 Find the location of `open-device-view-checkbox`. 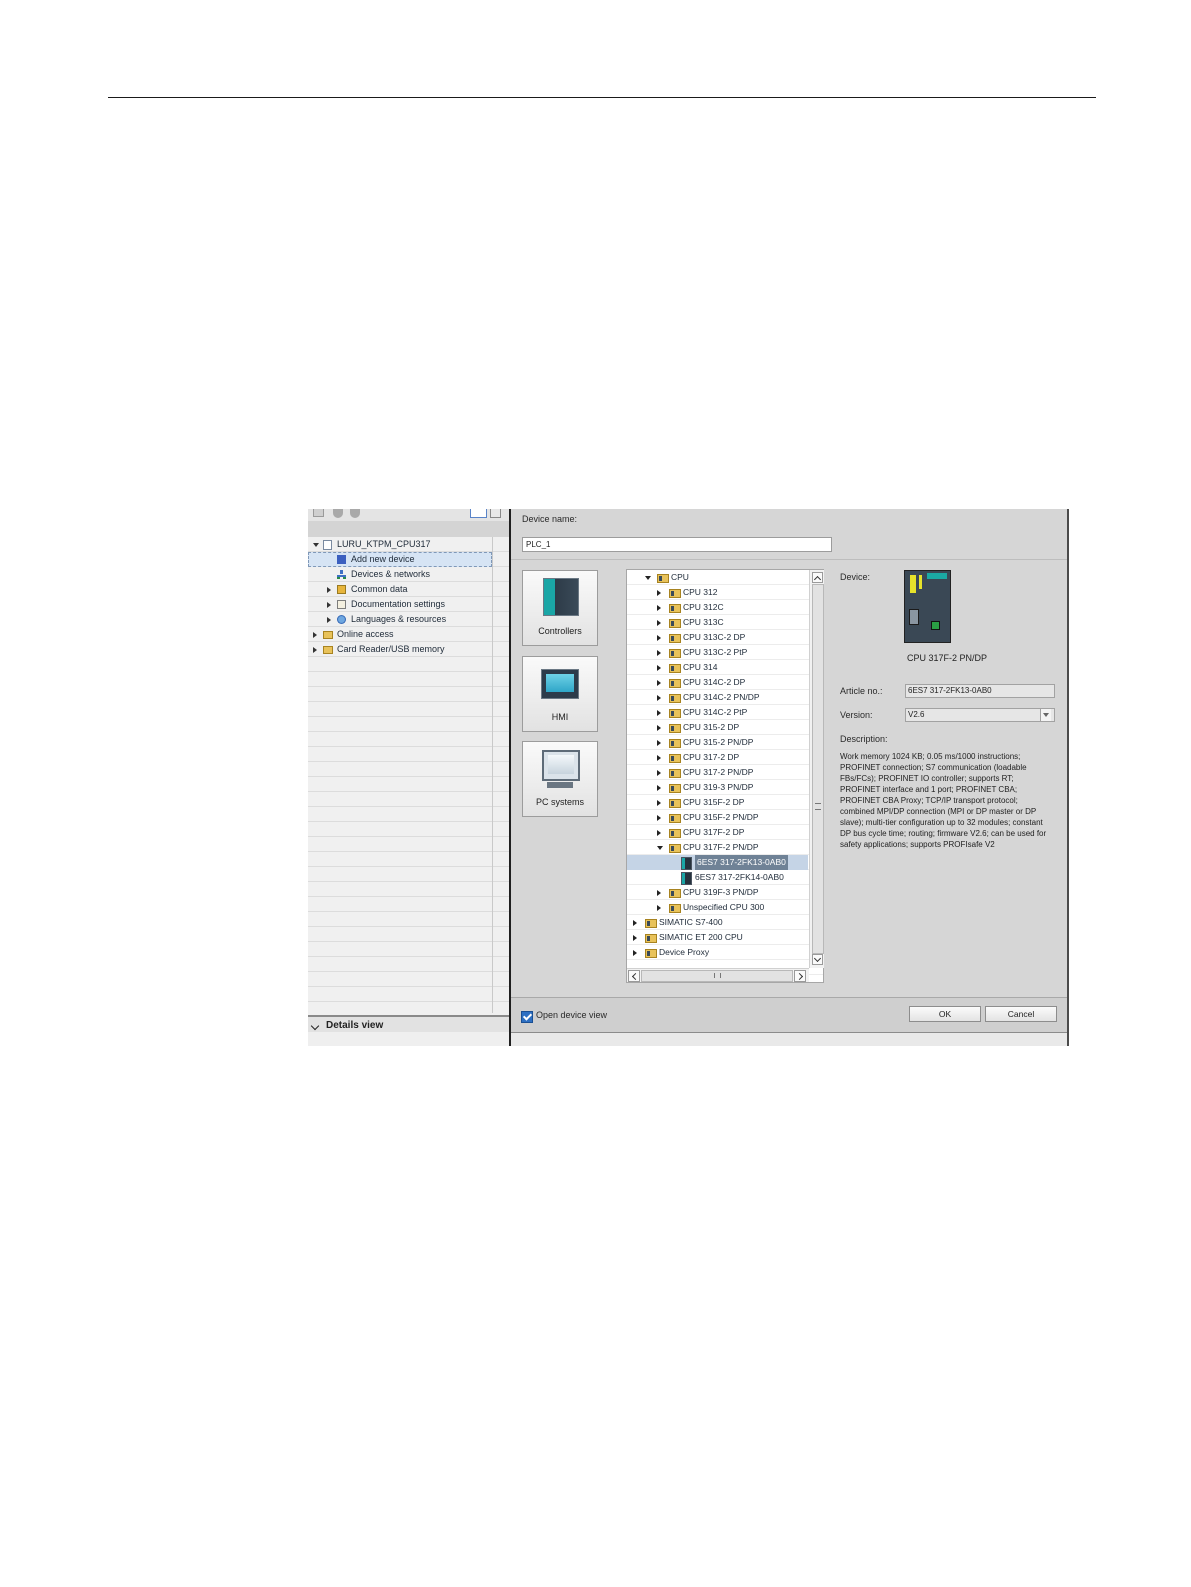

open-device-view-checkbox is located at coordinates (527, 1017).